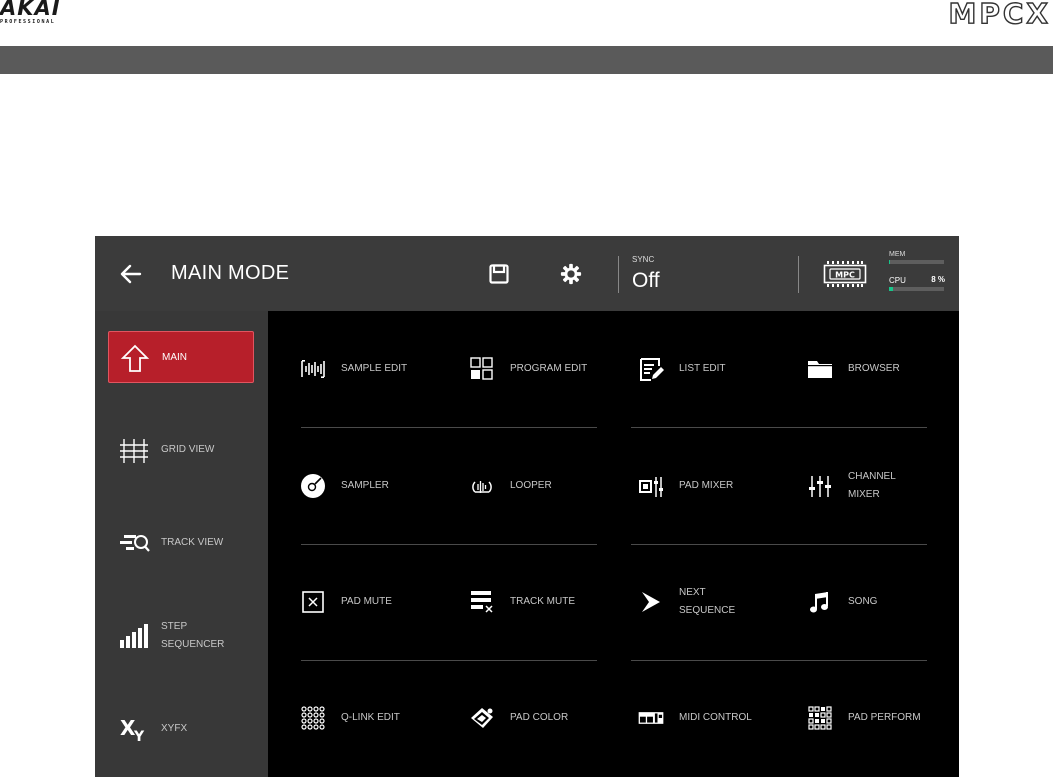 The width and height of the screenshot is (1053, 777). I want to click on mode-label: PAD MUTE, so click(366, 601).